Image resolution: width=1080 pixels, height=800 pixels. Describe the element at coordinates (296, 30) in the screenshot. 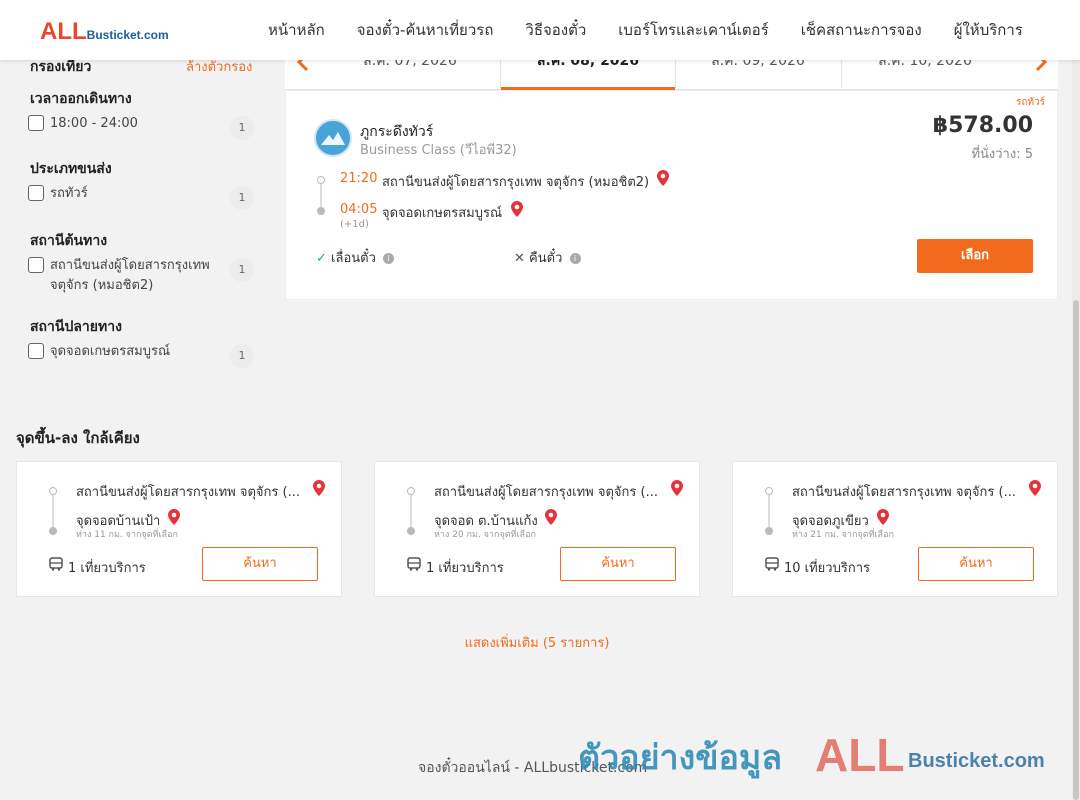

I see `nav-home: หน้าหลัก` at that location.